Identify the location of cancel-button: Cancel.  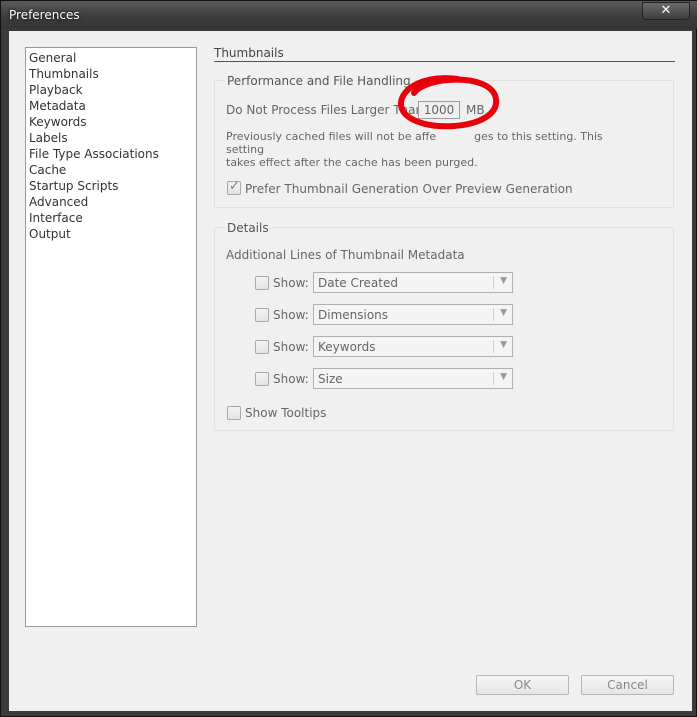
(627, 685).